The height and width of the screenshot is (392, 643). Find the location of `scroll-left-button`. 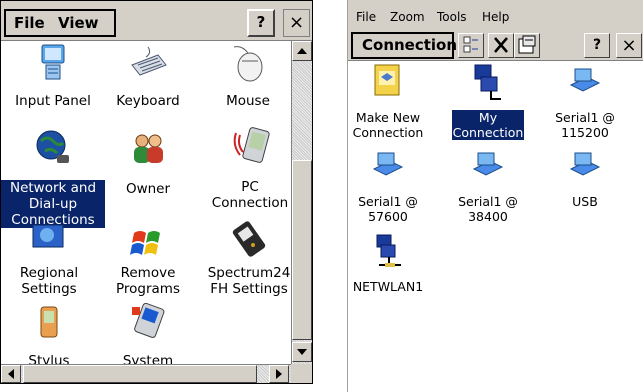

scroll-left-button is located at coordinates (11, 374).